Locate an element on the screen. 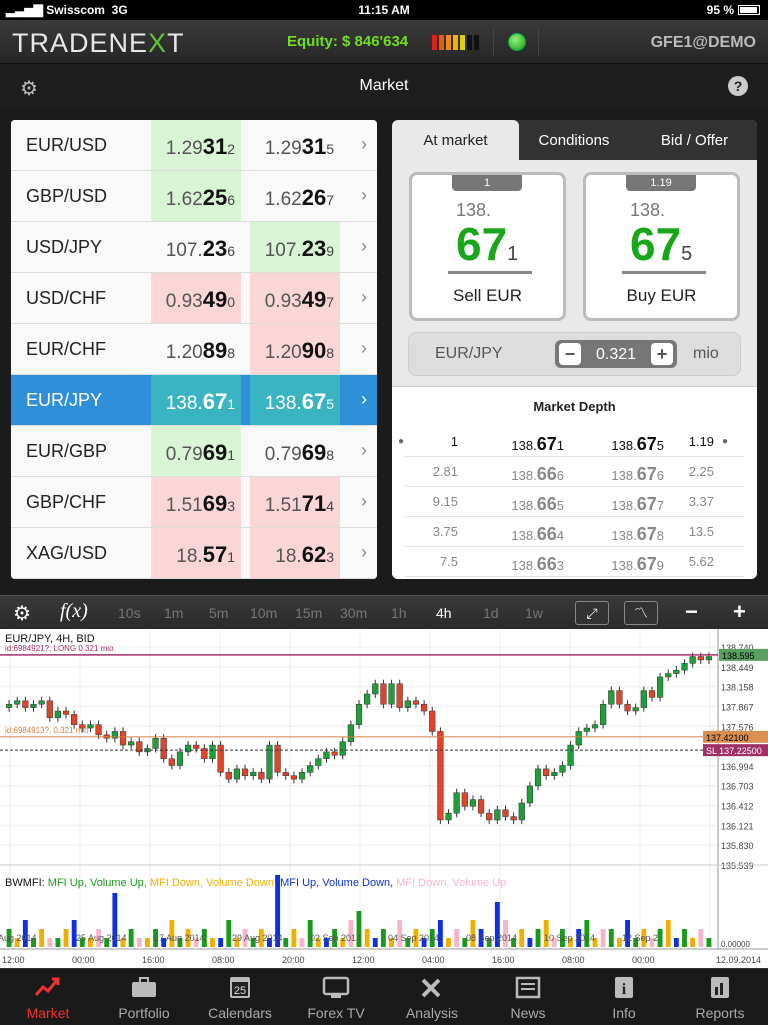  quote-bid: 138.671 is located at coordinates (196, 400).